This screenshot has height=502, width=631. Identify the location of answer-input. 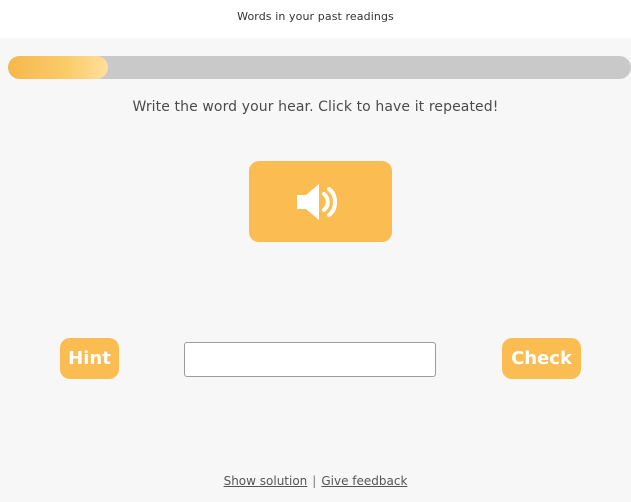
(310, 359).